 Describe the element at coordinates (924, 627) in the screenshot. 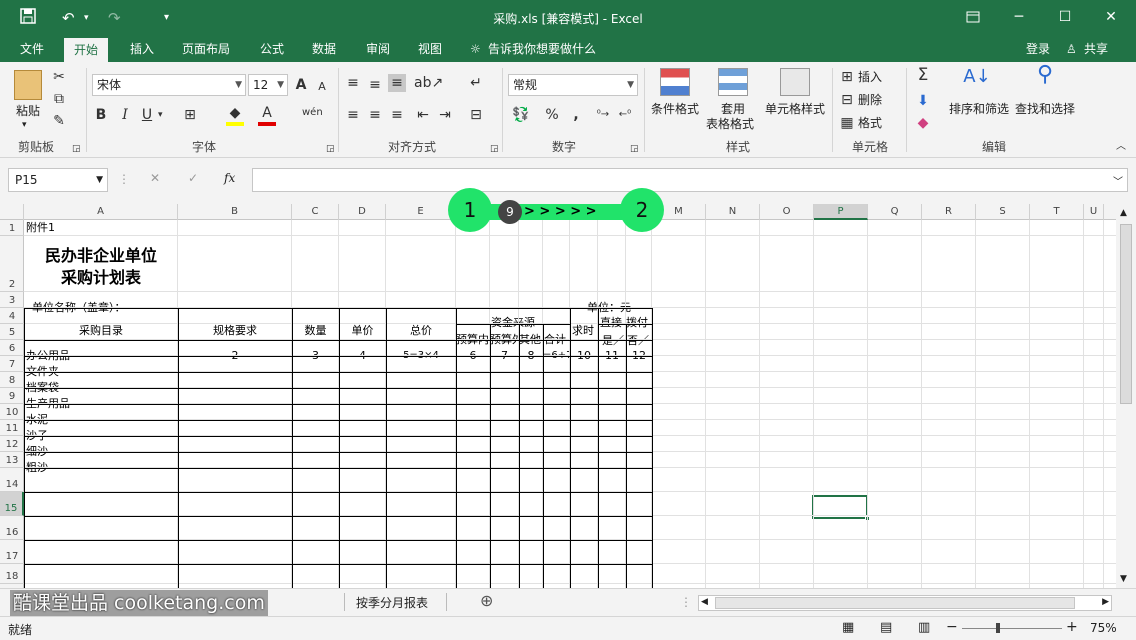

I see `page-break-view-icon: ▥` at that location.